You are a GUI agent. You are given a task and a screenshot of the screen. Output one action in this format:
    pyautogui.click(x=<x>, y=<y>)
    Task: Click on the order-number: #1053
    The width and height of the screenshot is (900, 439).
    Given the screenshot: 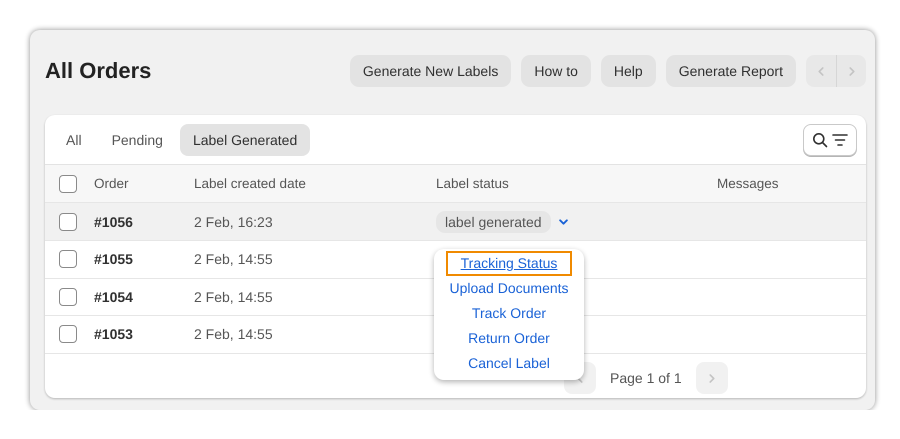 What is the action you would take?
    pyautogui.click(x=114, y=334)
    